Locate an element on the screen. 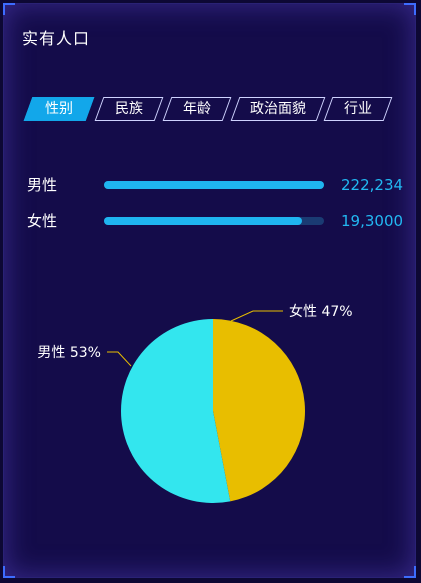 The width and height of the screenshot is (421, 583). panel-title: 实有人口 is located at coordinates (56, 38).